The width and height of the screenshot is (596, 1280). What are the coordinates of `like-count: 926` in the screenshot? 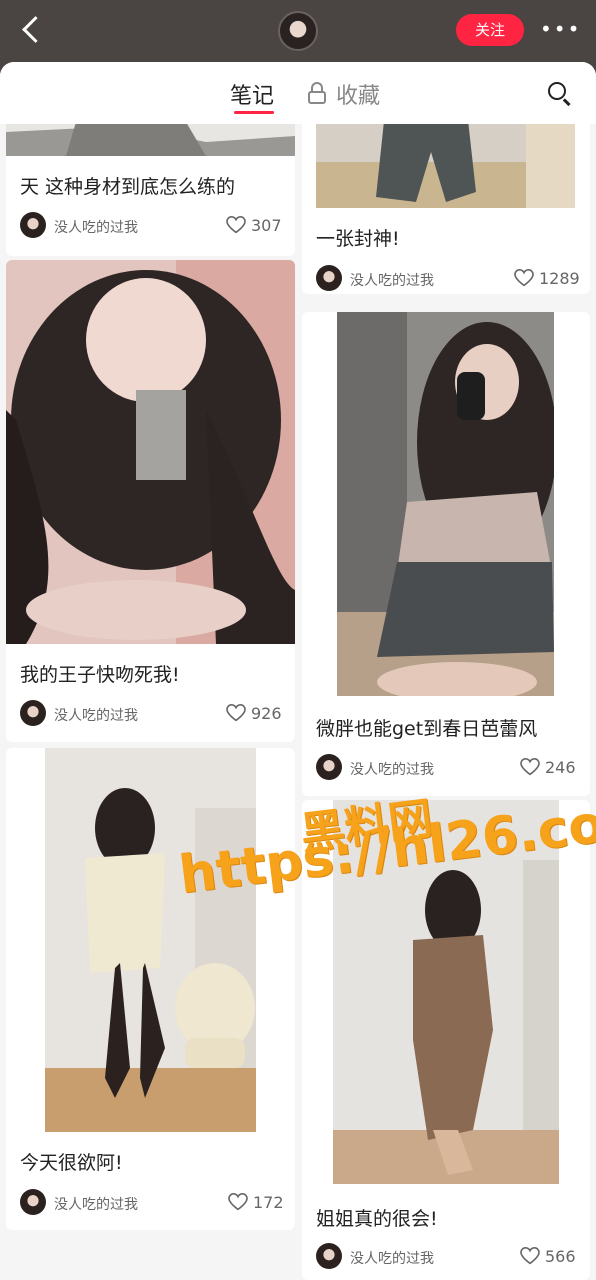 It's located at (266, 713).